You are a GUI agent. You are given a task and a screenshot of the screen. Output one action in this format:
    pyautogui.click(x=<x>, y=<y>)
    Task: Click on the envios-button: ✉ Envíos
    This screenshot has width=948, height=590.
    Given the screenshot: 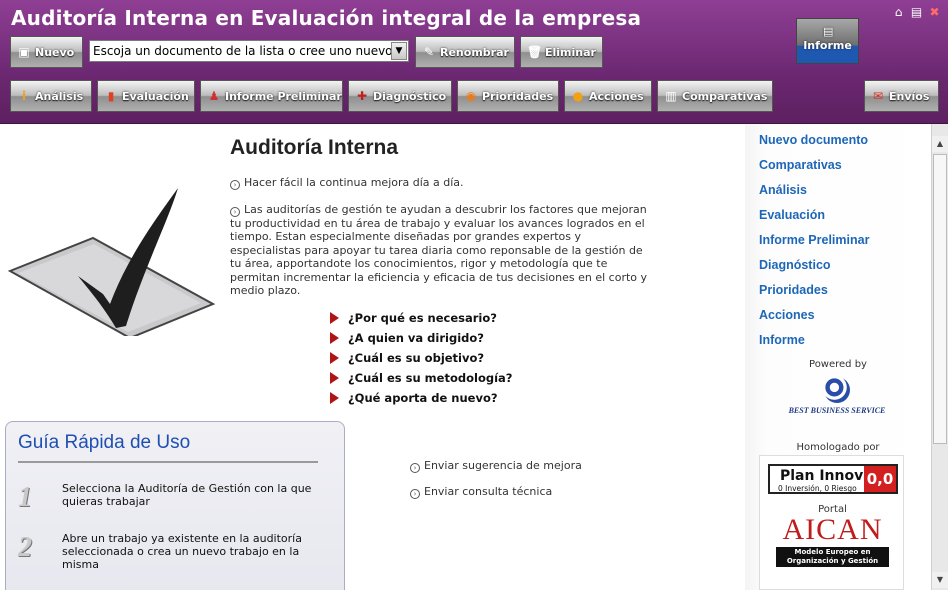 What is the action you would take?
    pyautogui.click(x=901, y=96)
    